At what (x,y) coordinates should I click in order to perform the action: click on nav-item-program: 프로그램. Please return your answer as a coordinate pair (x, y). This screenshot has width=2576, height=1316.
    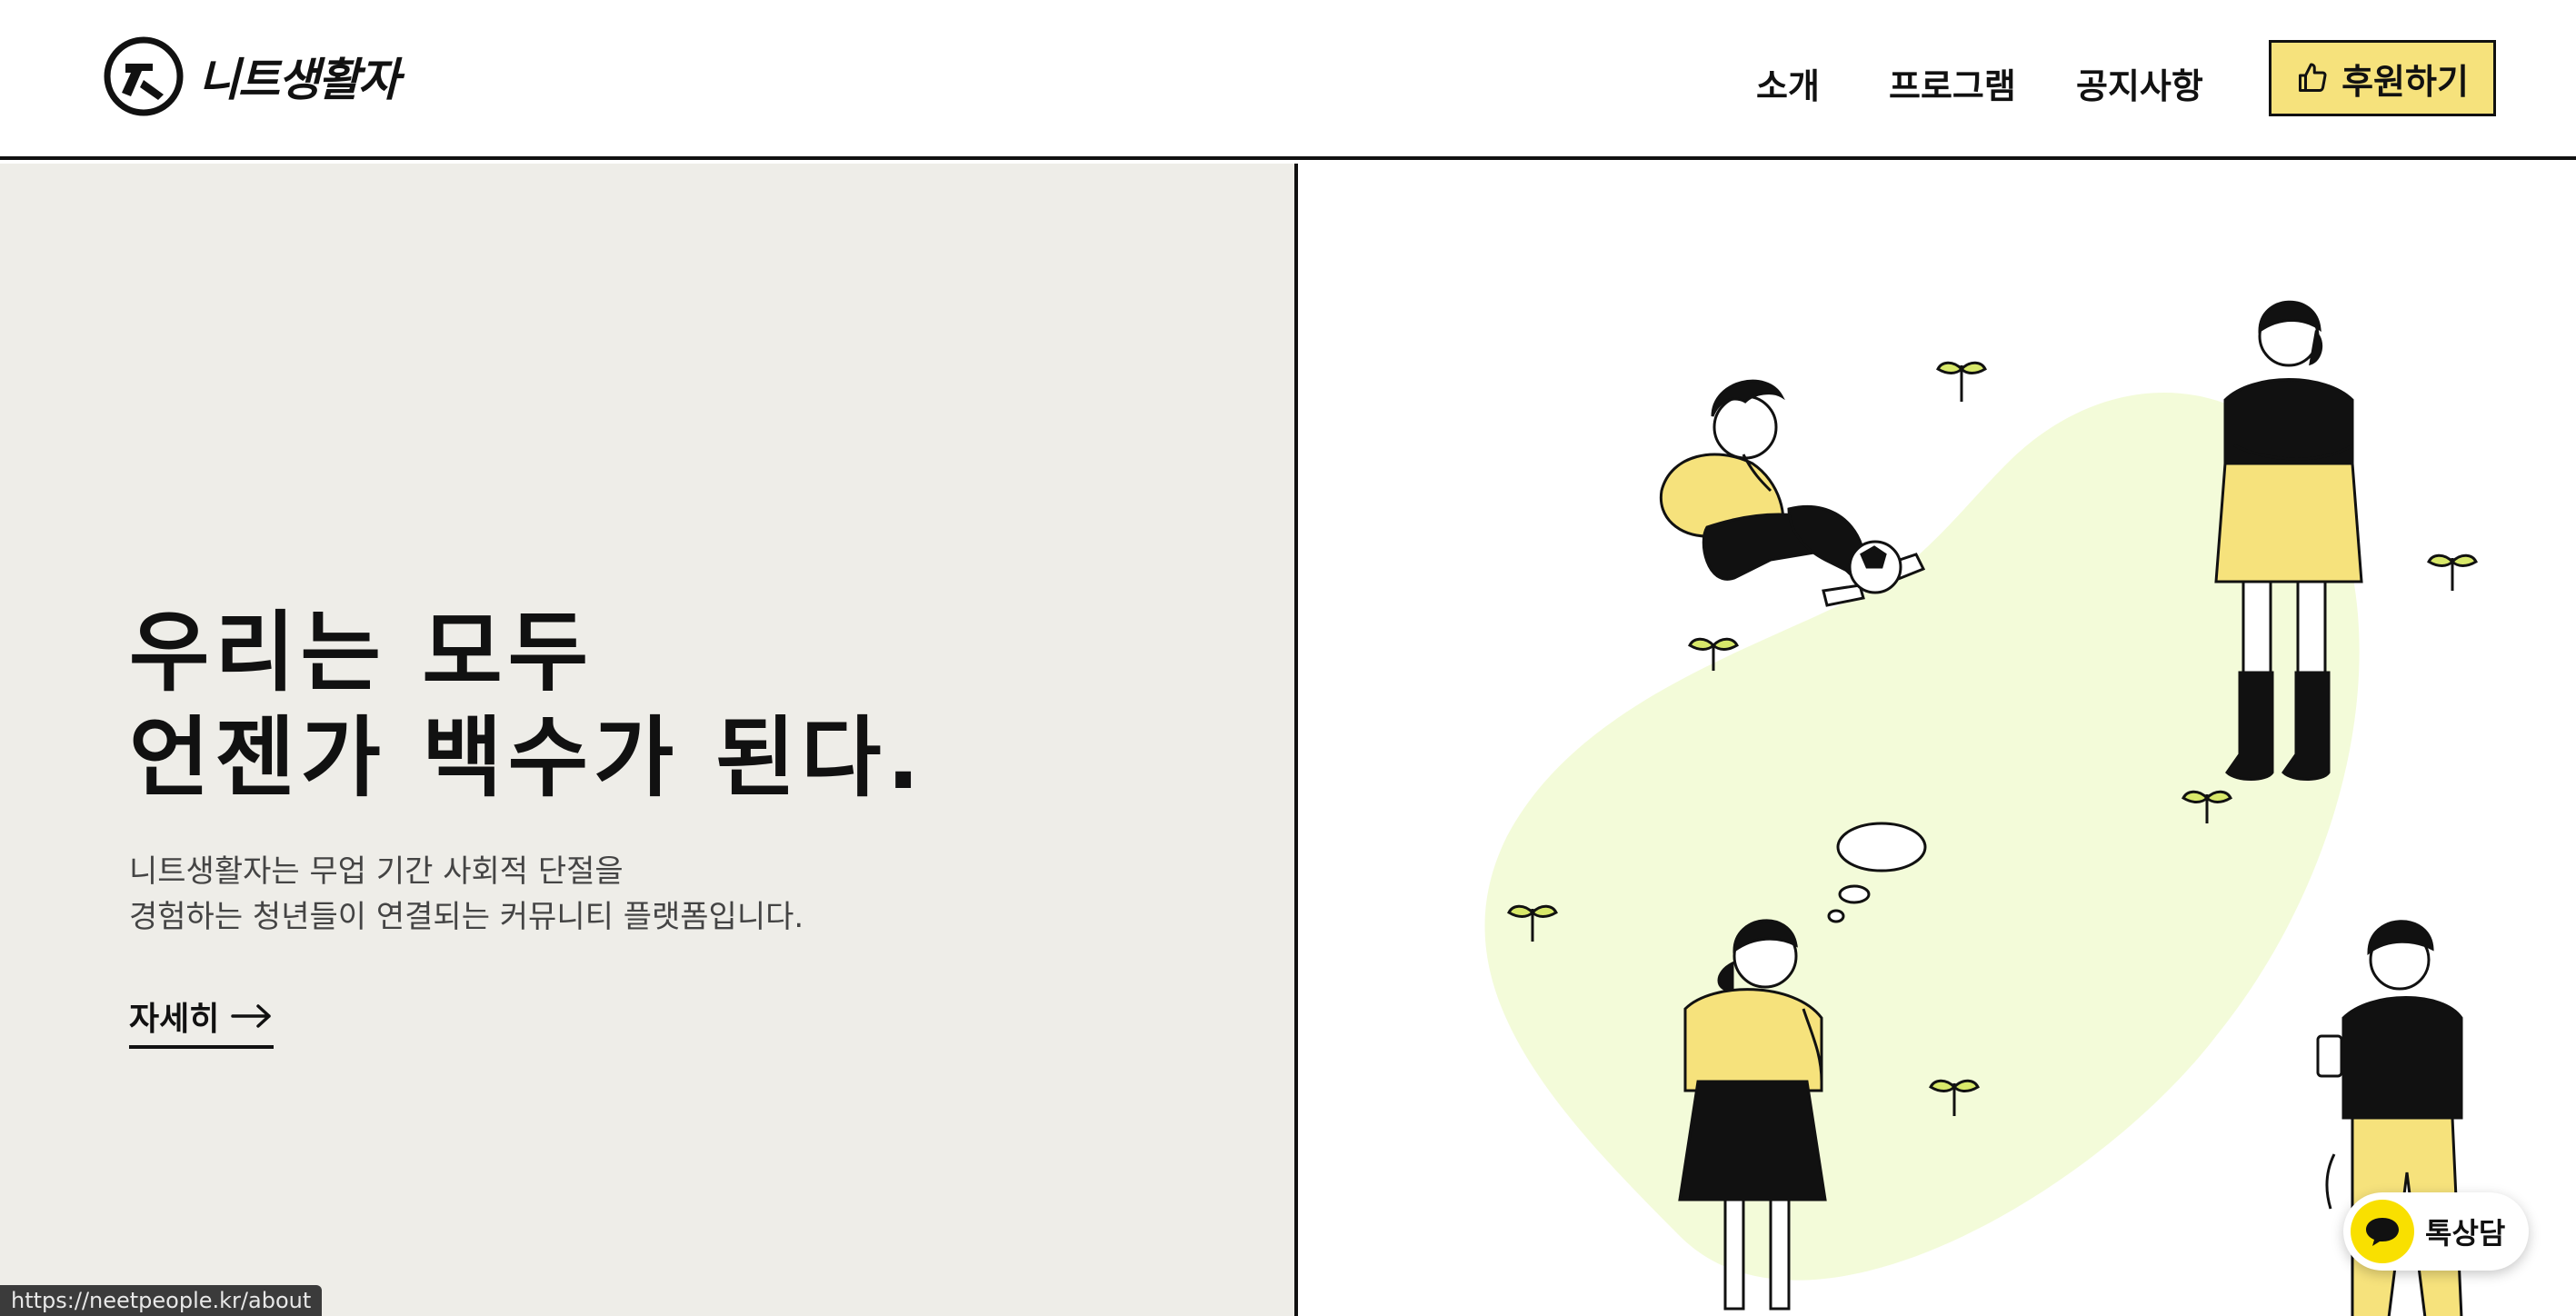
    Looking at the image, I should click on (1952, 83).